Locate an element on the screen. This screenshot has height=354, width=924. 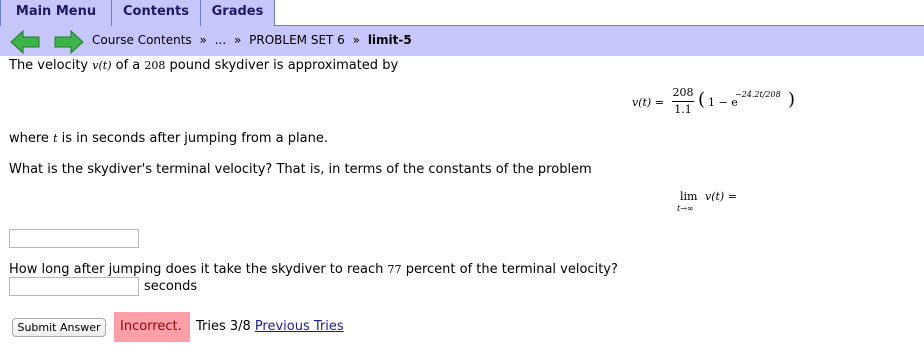
breadcrumb-problem-set: PROBLEM SET 6 is located at coordinates (297, 40).